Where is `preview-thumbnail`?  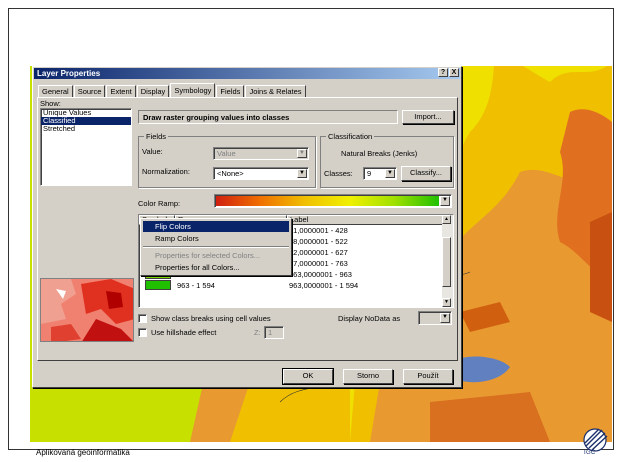 preview-thumbnail is located at coordinates (87, 310).